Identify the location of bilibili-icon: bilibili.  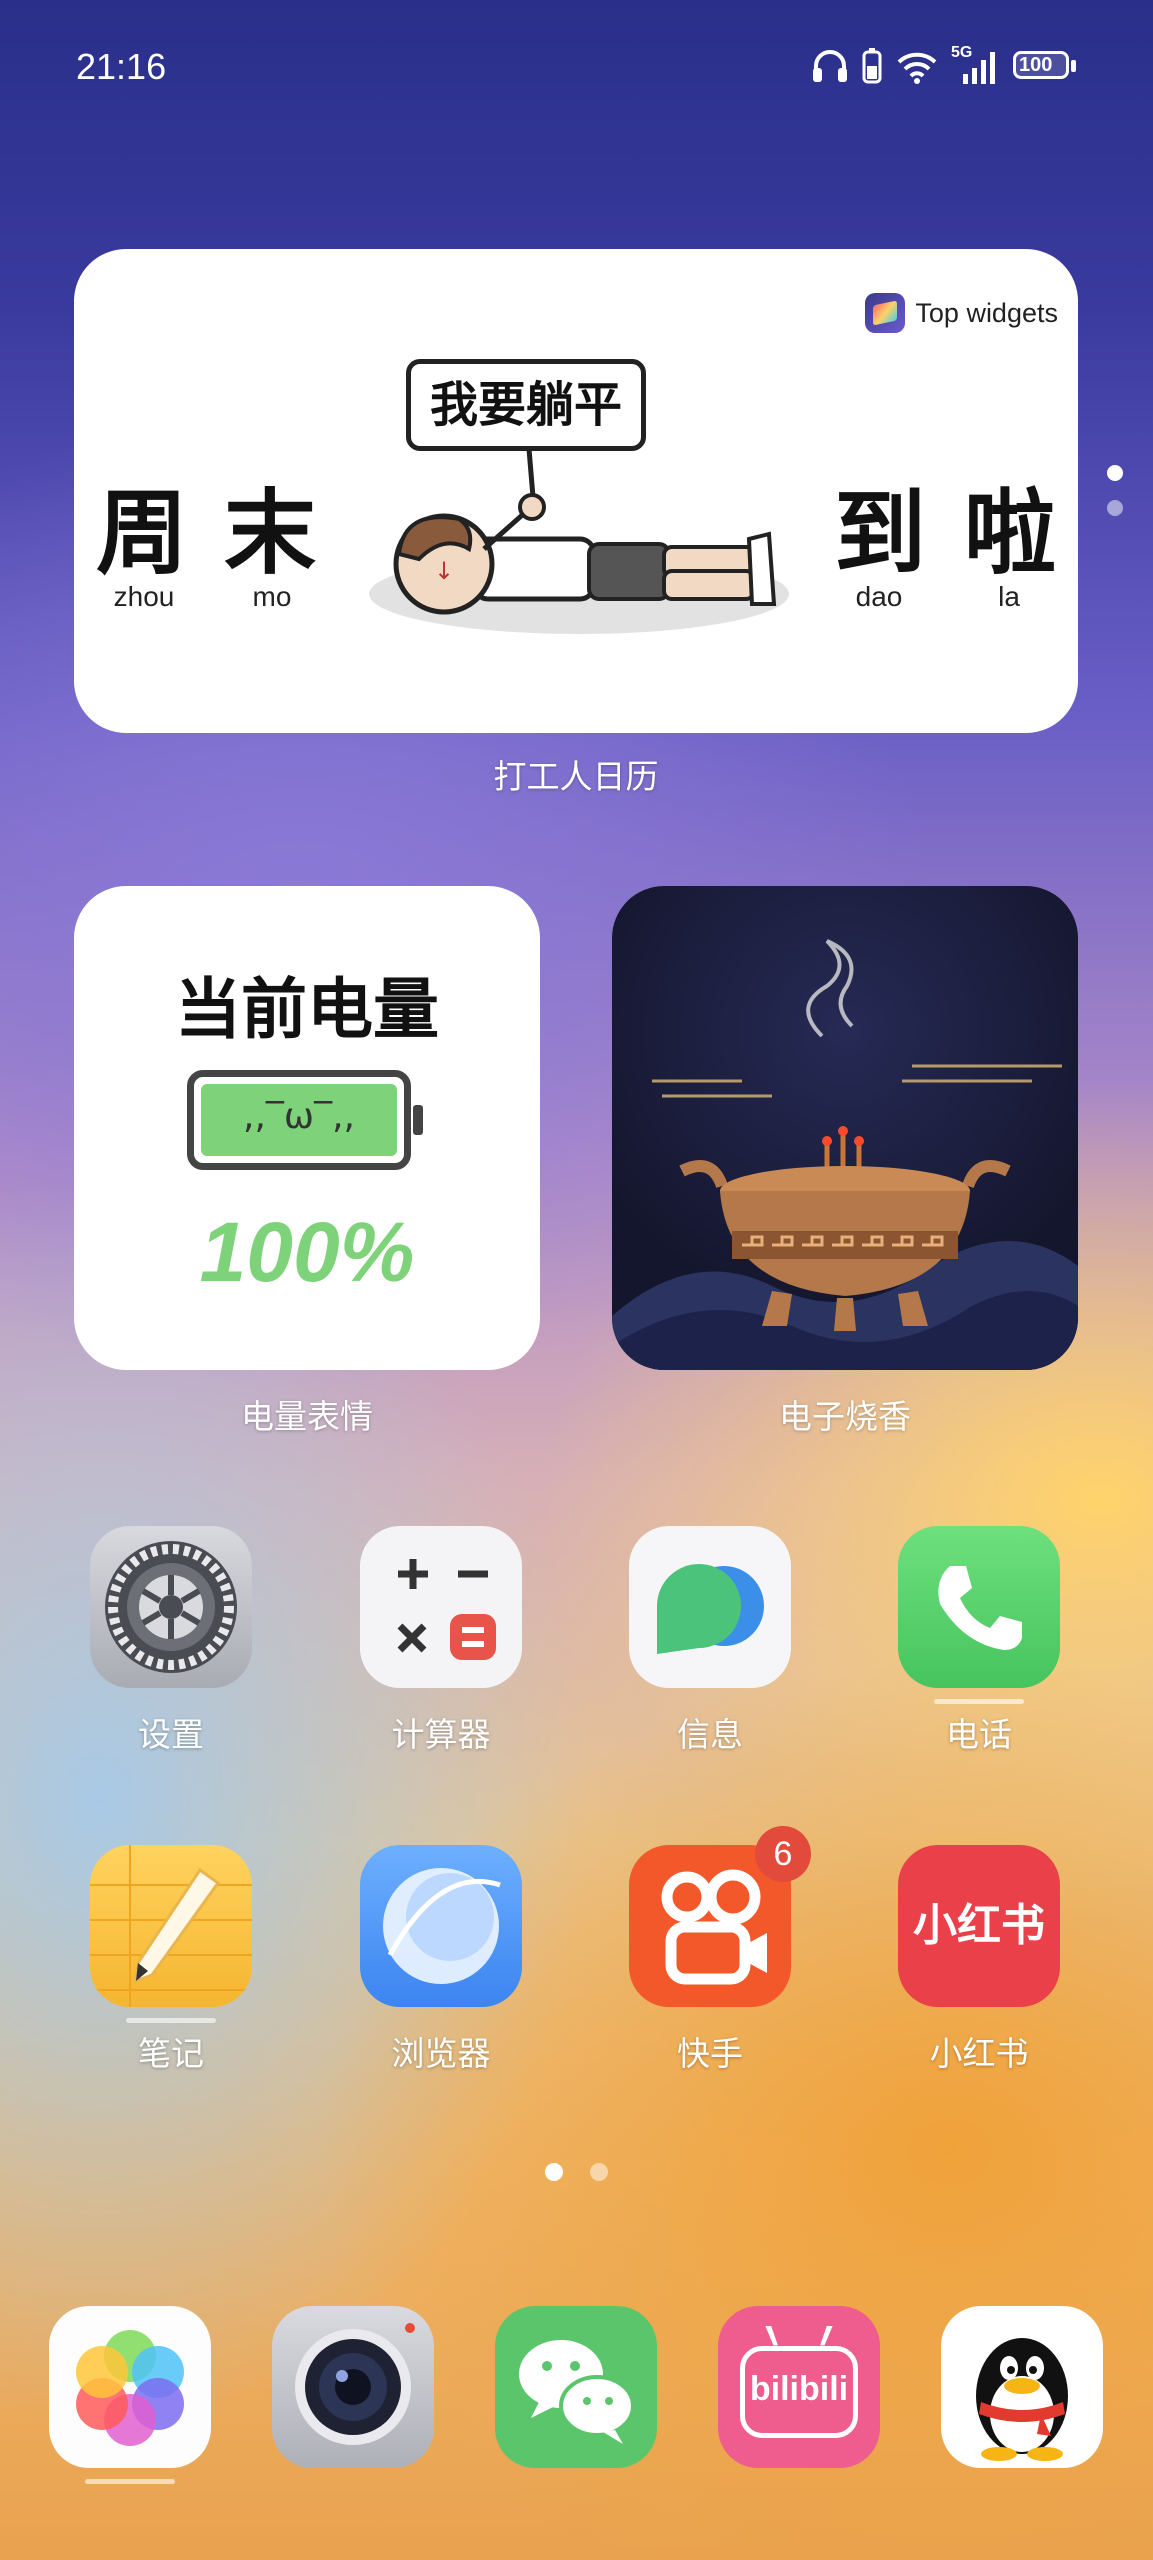
(799, 2389).